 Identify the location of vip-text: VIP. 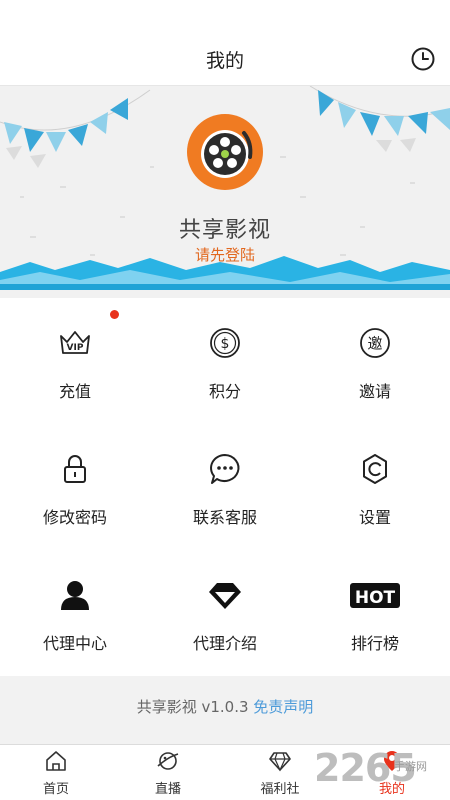
(75, 348).